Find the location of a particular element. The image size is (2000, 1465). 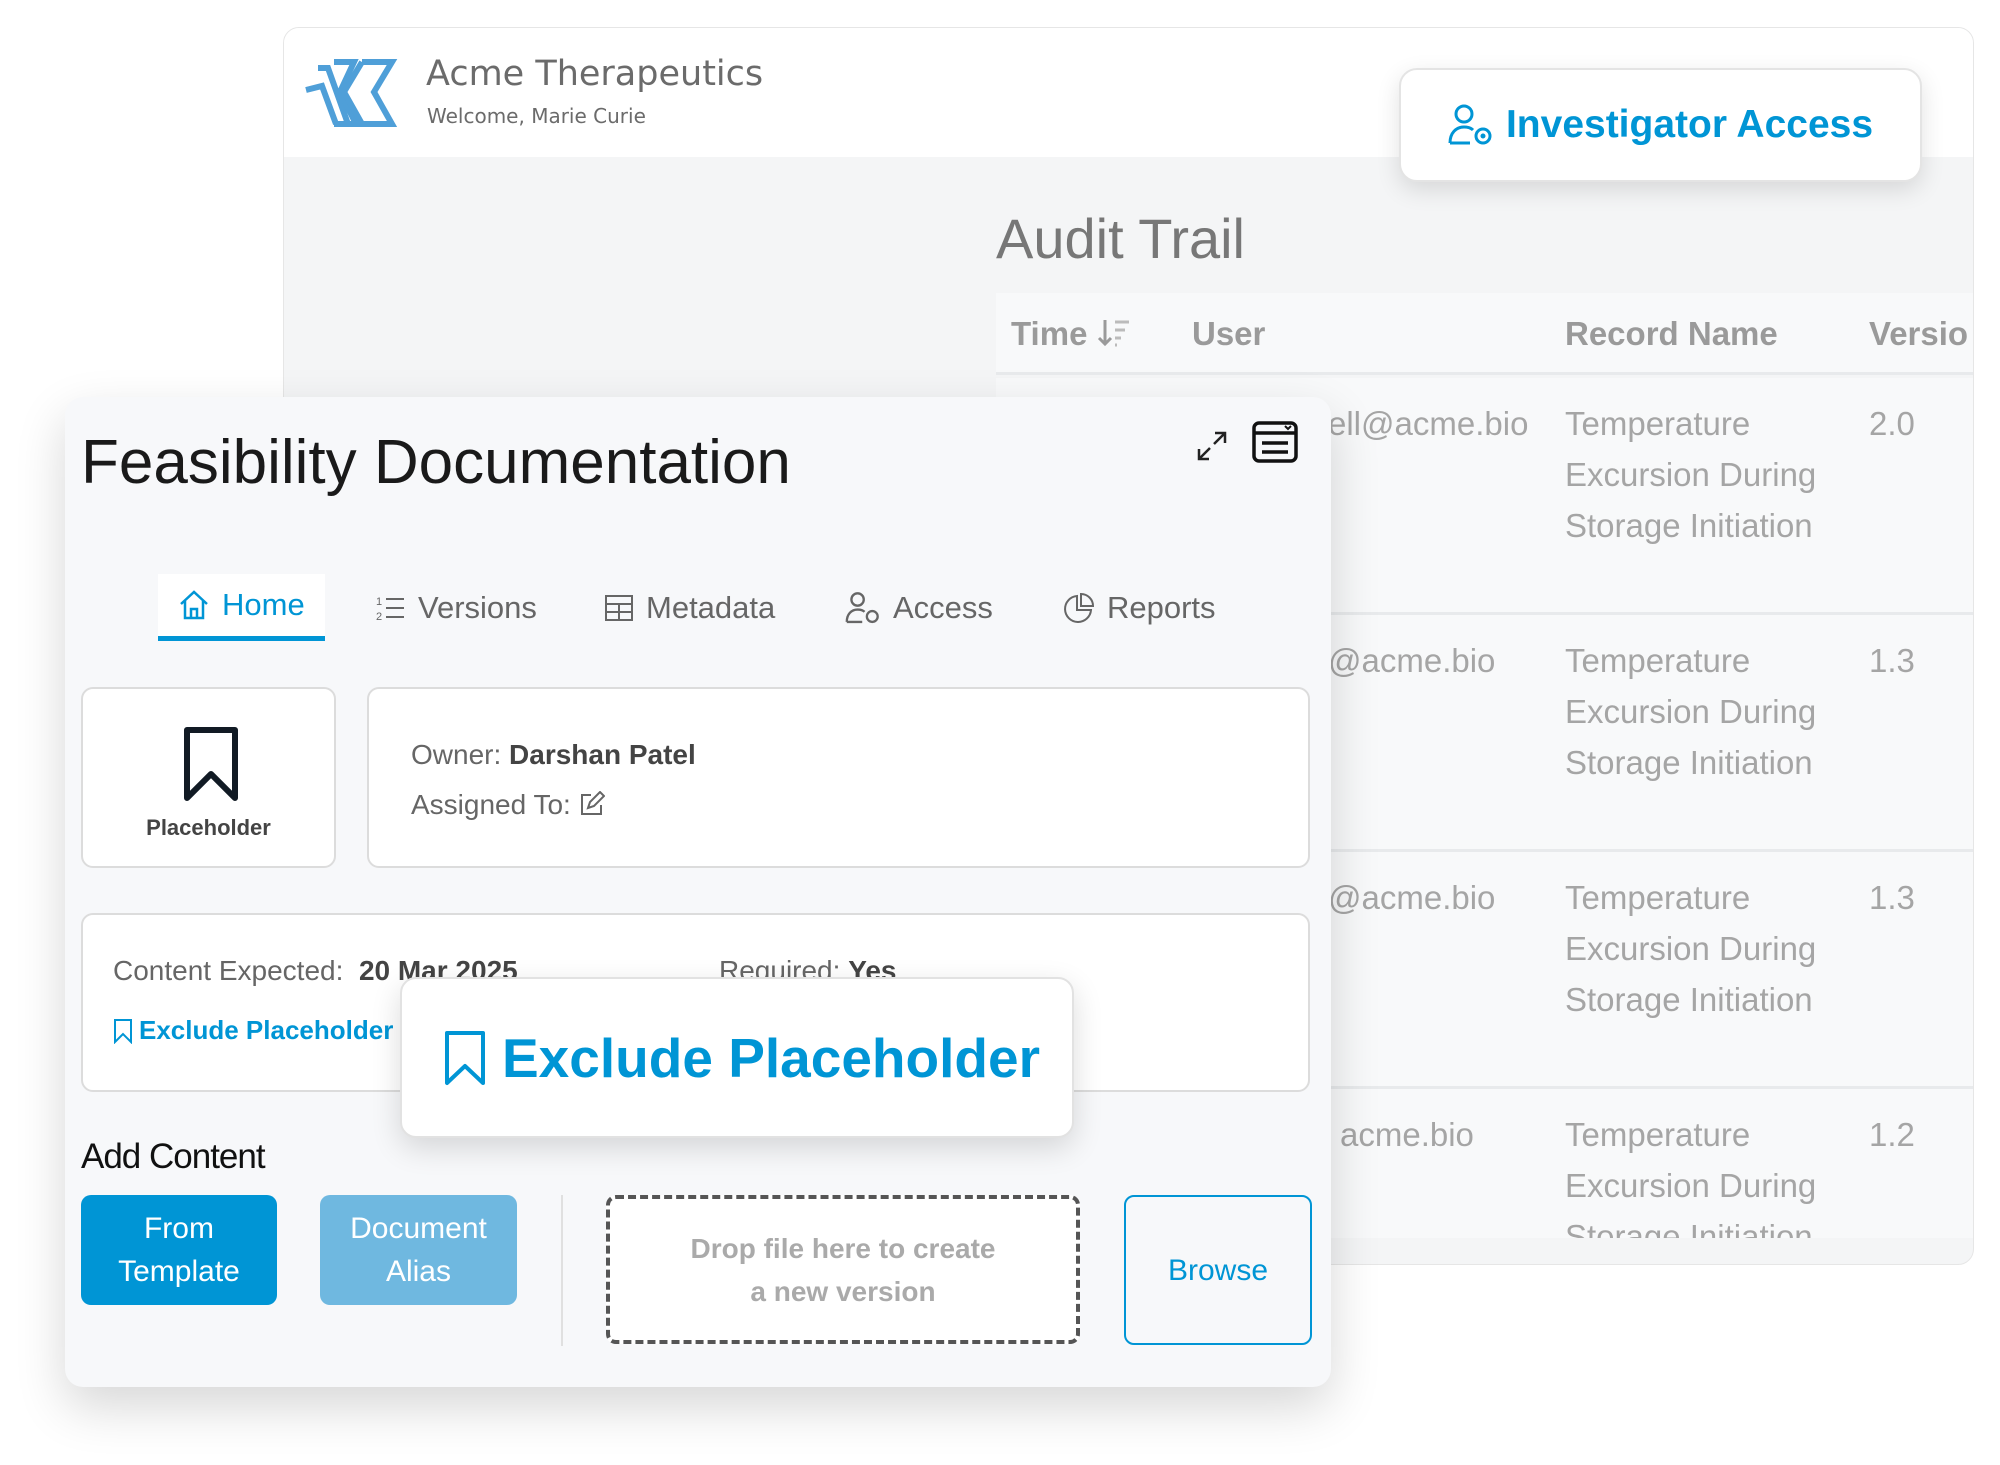

exclude-popup-label: Exclude Placeholder is located at coordinates (771, 1057).